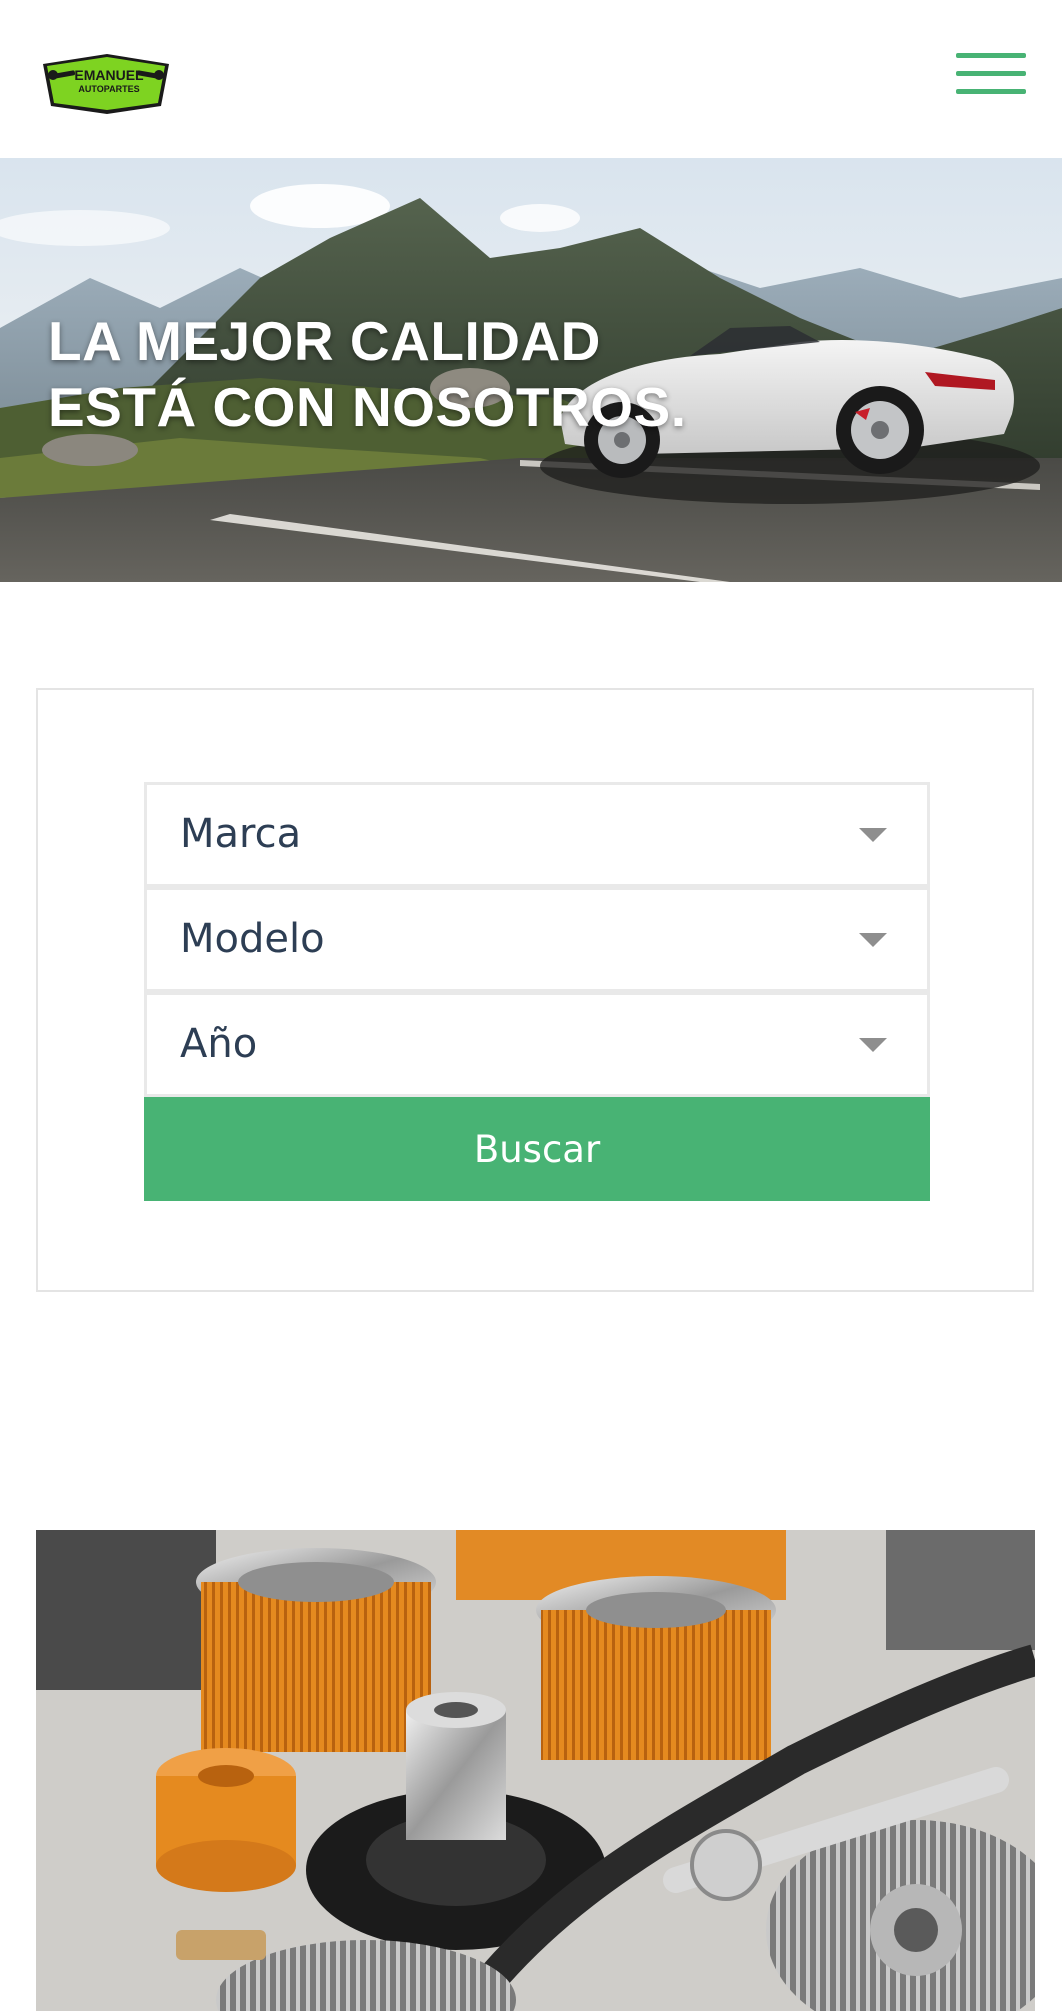 The height and width of the screenshot is (2011, 1062). I want to click on hero-title: LA MEJOR CALIDAD ESTÁ CON NOSOTROS., so click(367, 374).